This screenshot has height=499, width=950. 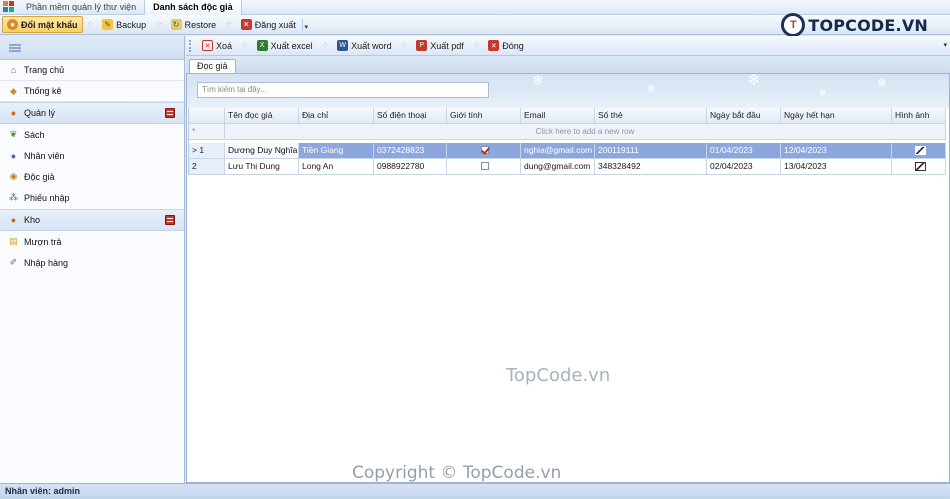 What do you see at coordinates (43, 241) in the screenshot?
I see `sidebar-item-label: Mượn trả` at bounding box center [43, 241].